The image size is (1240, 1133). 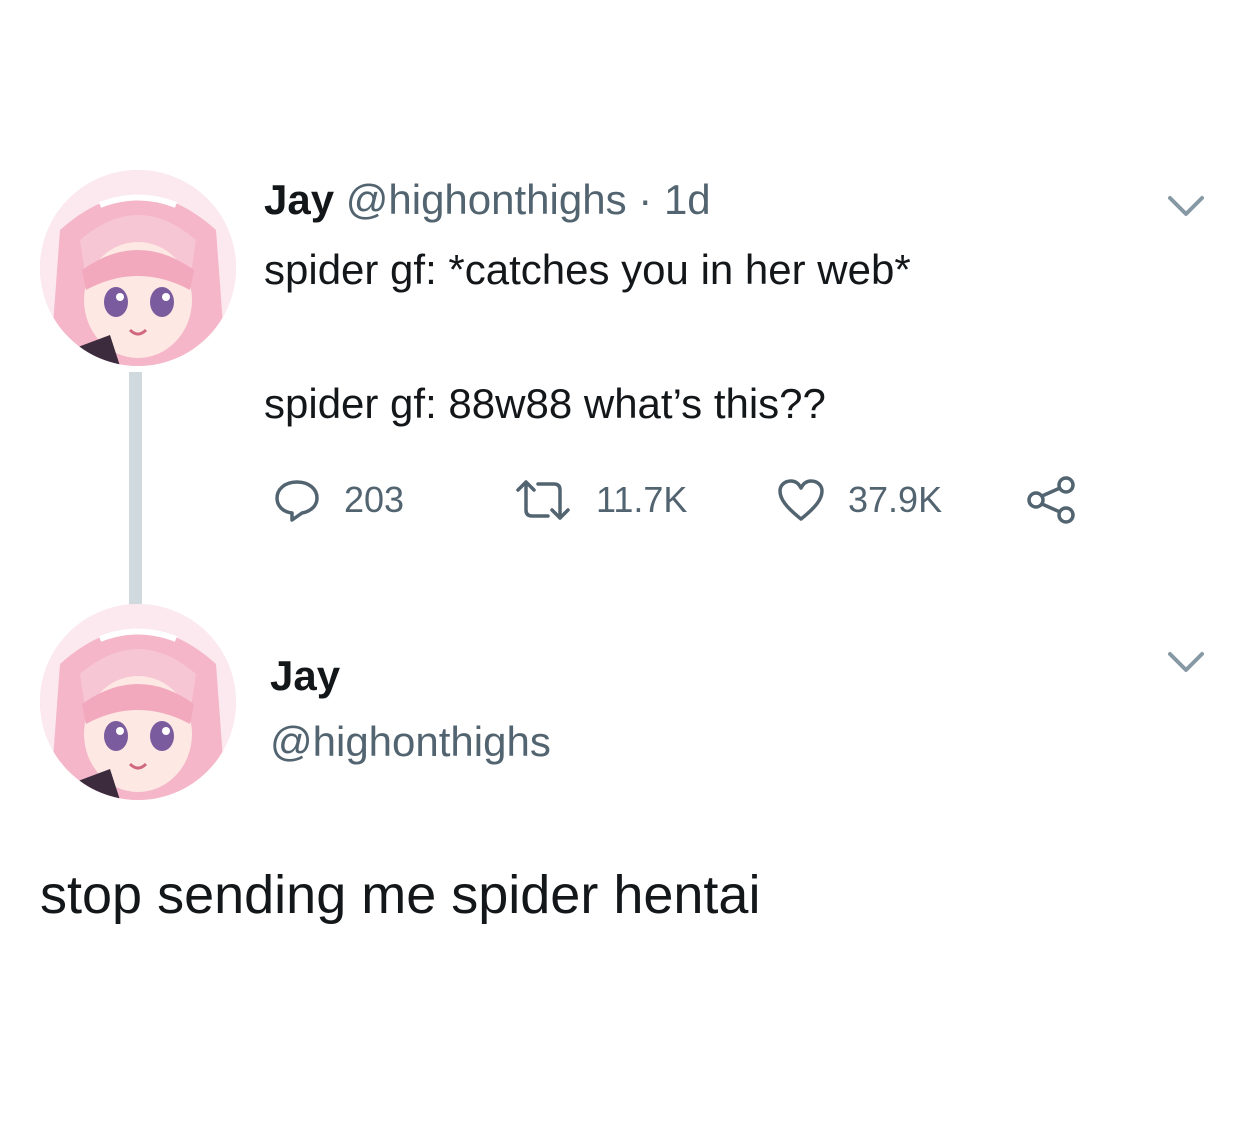 I want to click on reply-display-name: Jay, so click(x=305, y=676).